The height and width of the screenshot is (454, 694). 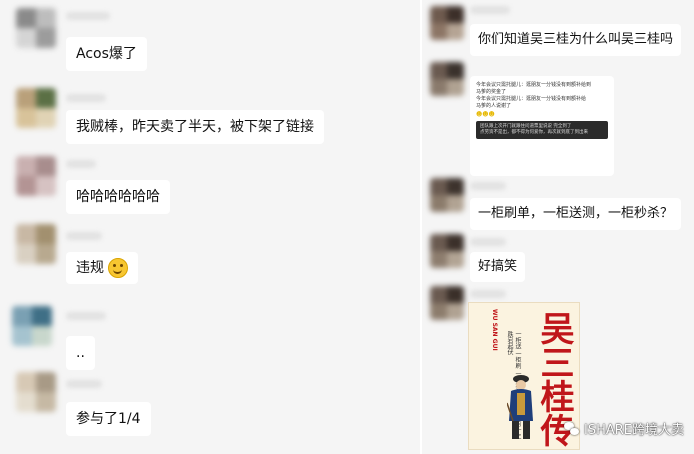 What do you see at coordinates (118, 197) in the screenshot?
I see `message-bubble: 哈哈哈哈哈哈` at bounding box center [118, 197].